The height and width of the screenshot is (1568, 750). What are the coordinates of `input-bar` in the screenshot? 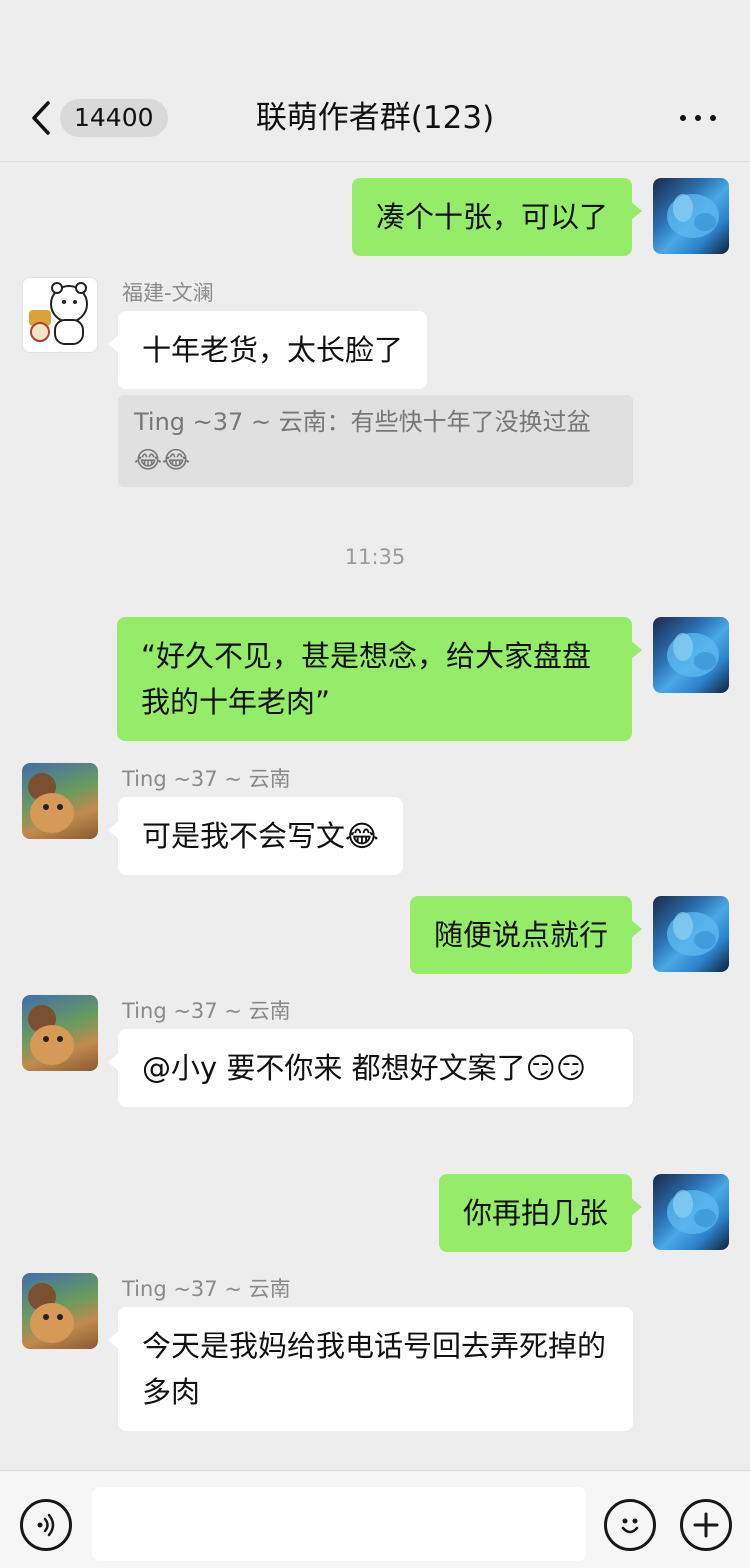 It's located at (375, 1519).